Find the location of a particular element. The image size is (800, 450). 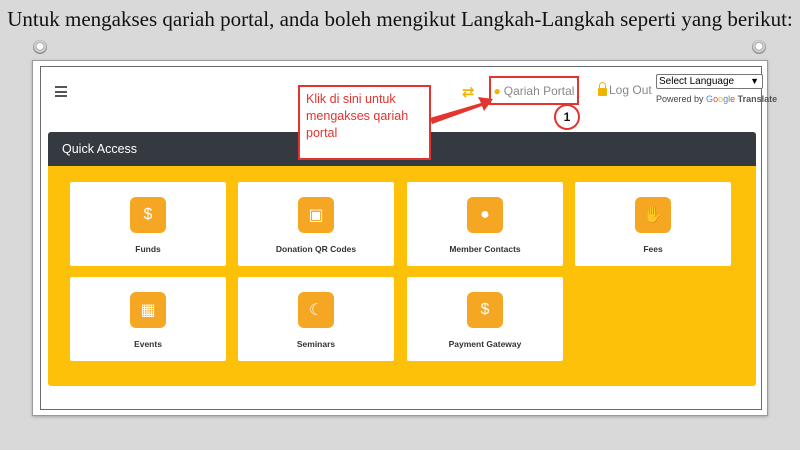

binder-ring-right-icon is located at coordinates (759, 47).